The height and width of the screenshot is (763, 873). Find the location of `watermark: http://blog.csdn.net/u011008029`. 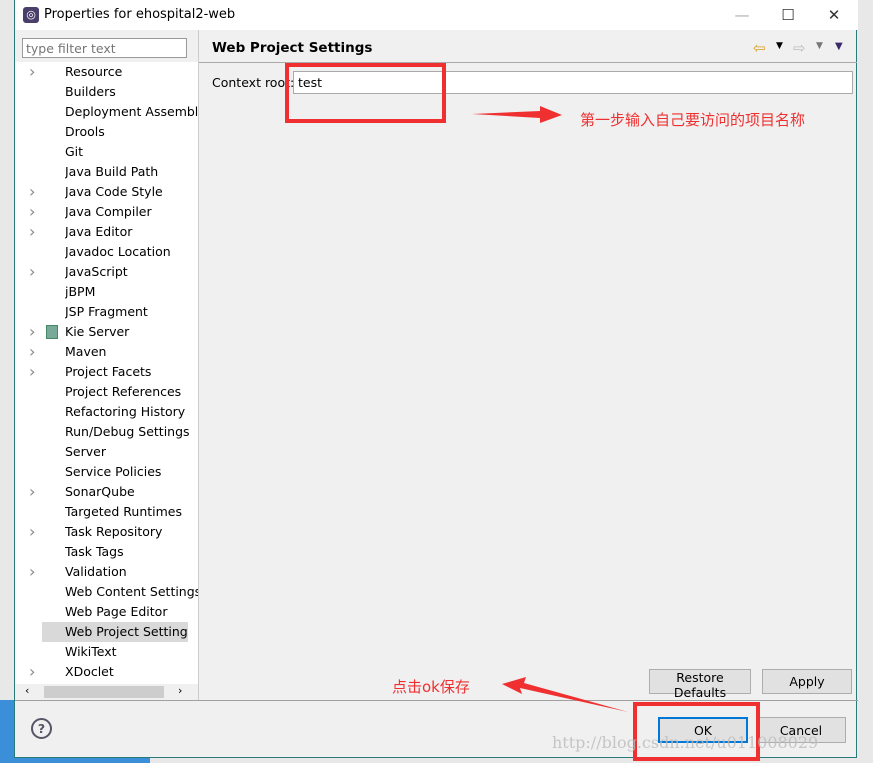

watermark: http://blog.csdn.net/u011008029 is located at coordinates (685, 742).